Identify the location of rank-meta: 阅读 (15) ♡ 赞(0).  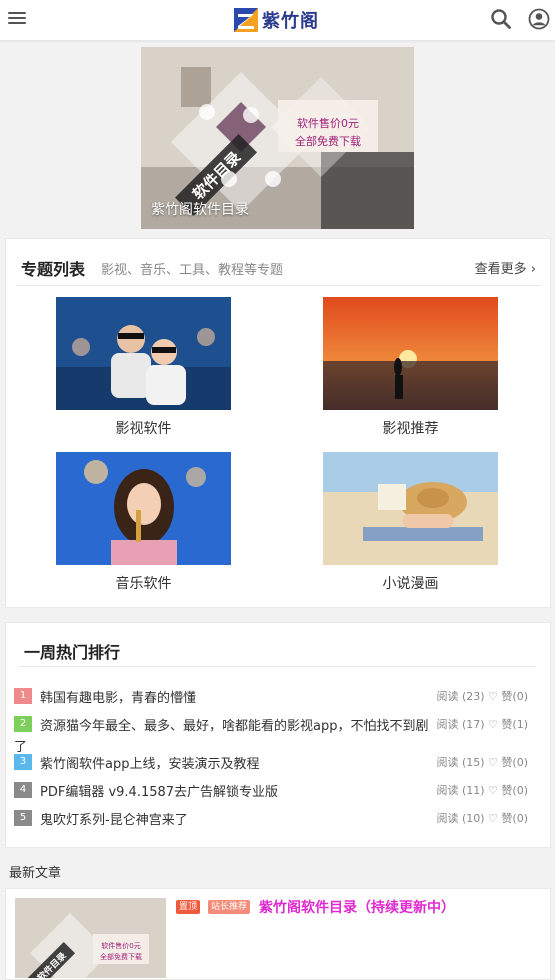
(482, 762).